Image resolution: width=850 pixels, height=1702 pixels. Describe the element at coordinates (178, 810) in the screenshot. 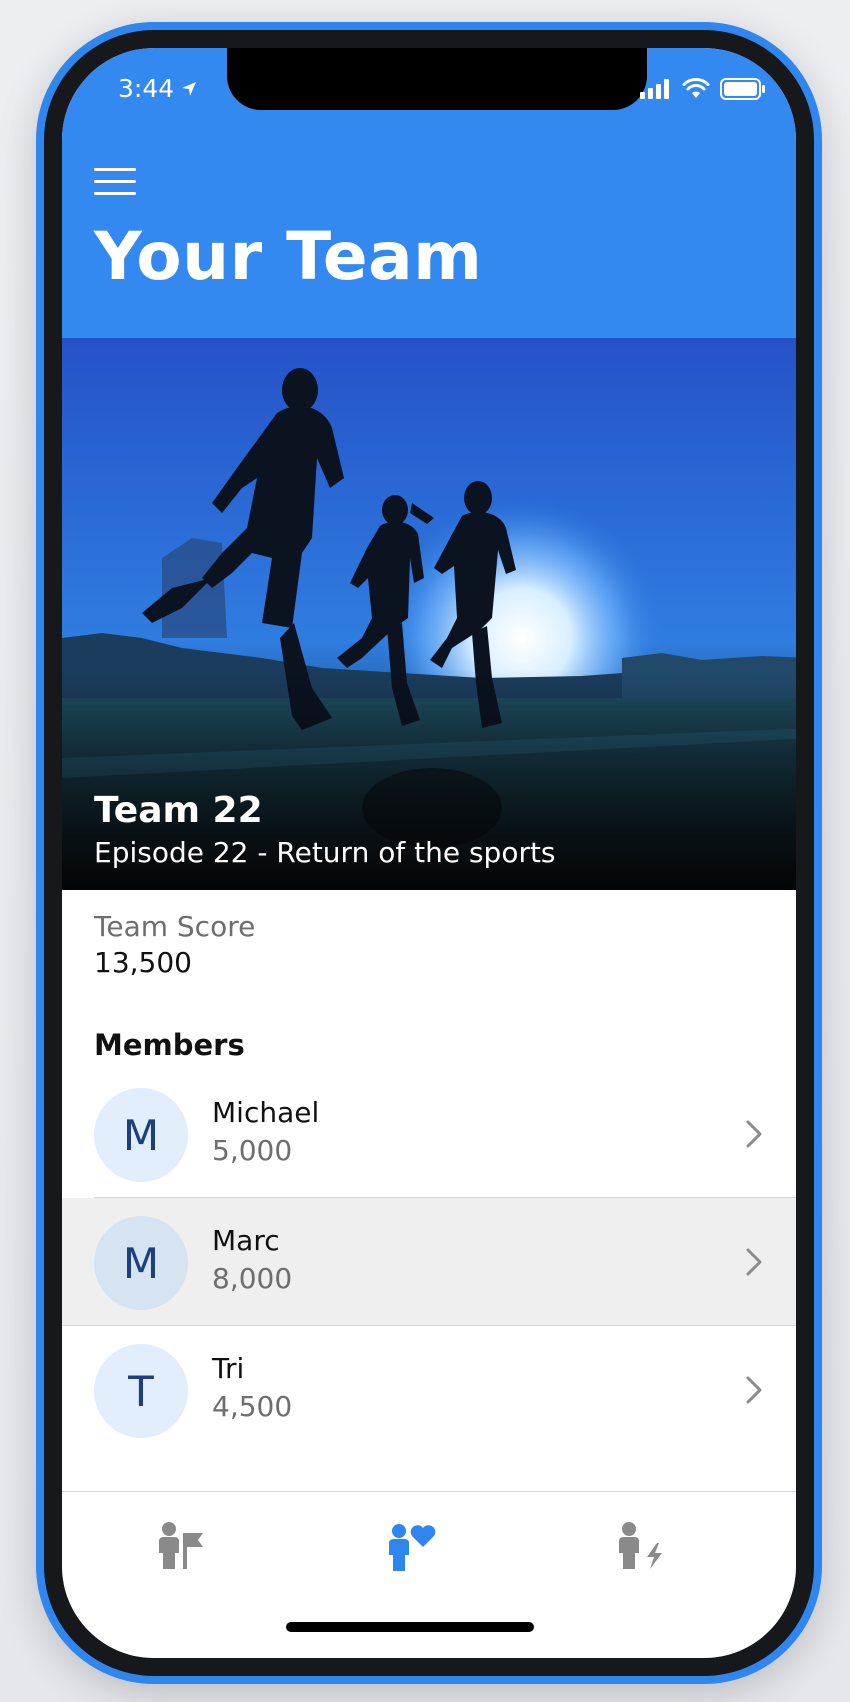

I see `team-name: Team 22` at that location.